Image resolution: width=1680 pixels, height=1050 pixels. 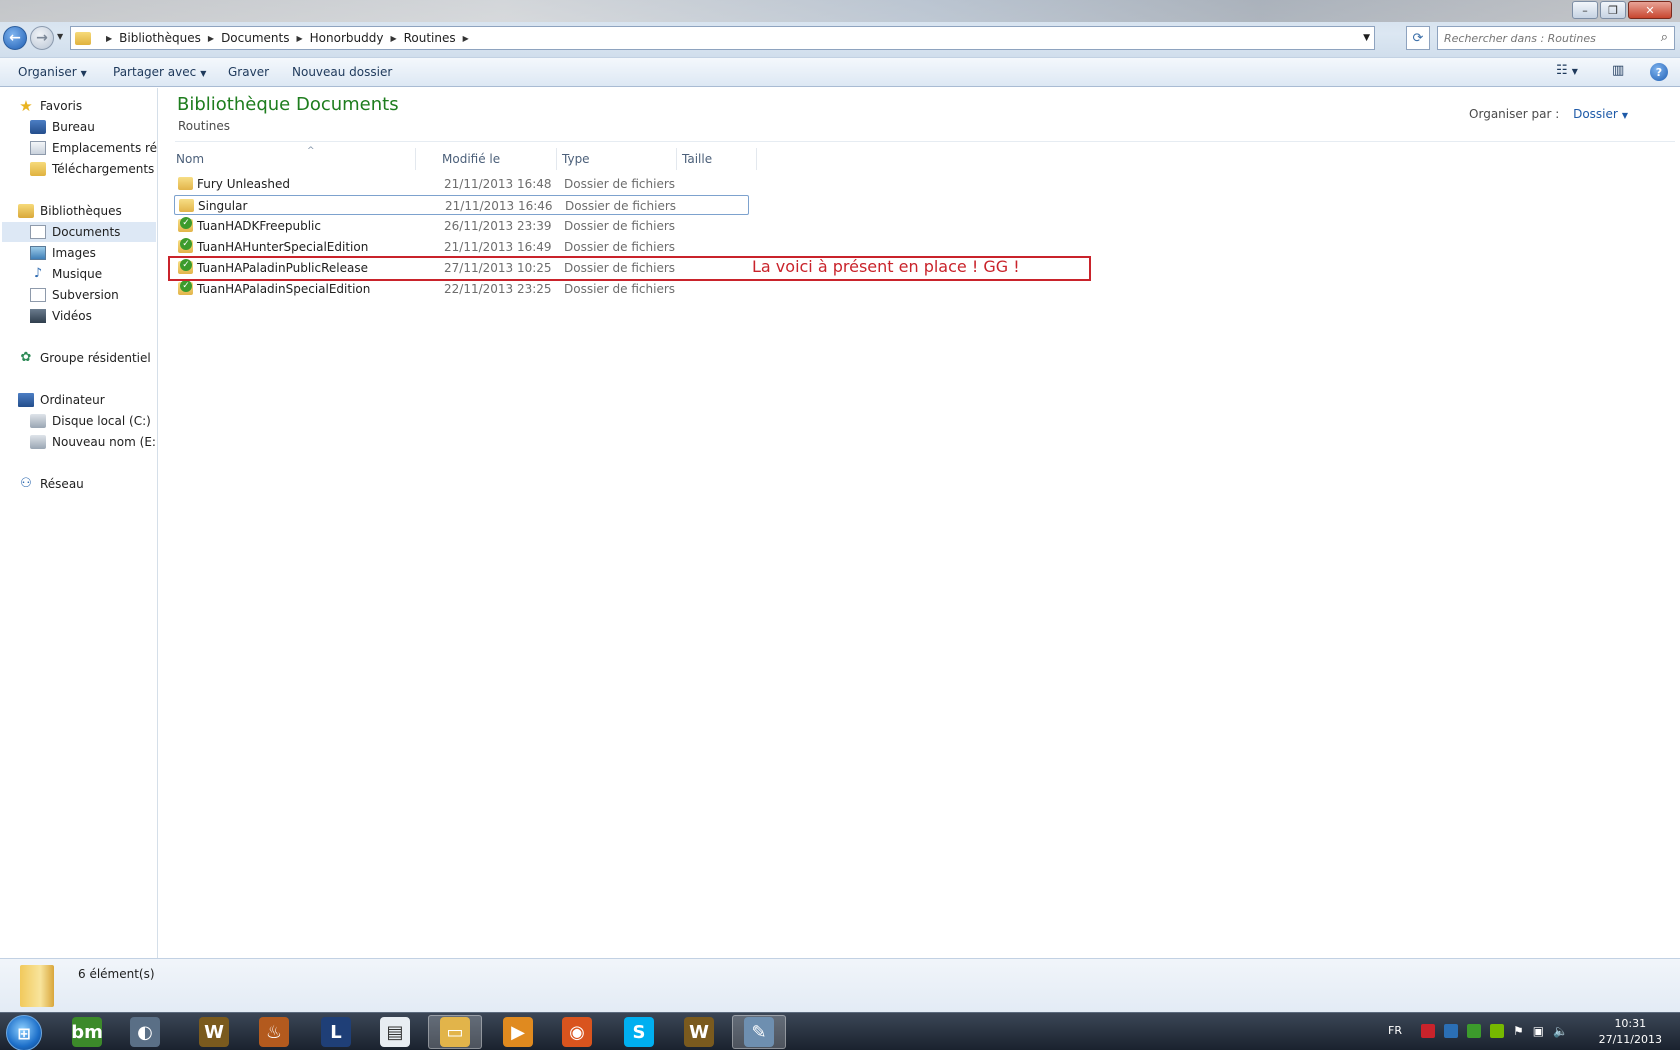 What do you see at coordinates (84, 358) in the screenshot?
I see `sidebar-item-homegroup: ✿ Groupe résidentiel` at bounding box center [84, 358].